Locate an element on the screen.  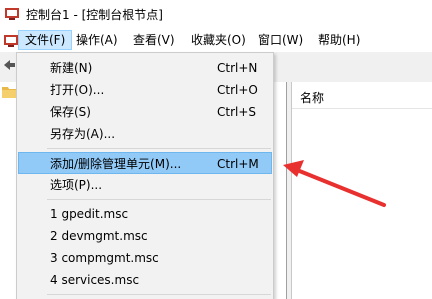
mmc-app-icon is located at coordinates (12, 14).